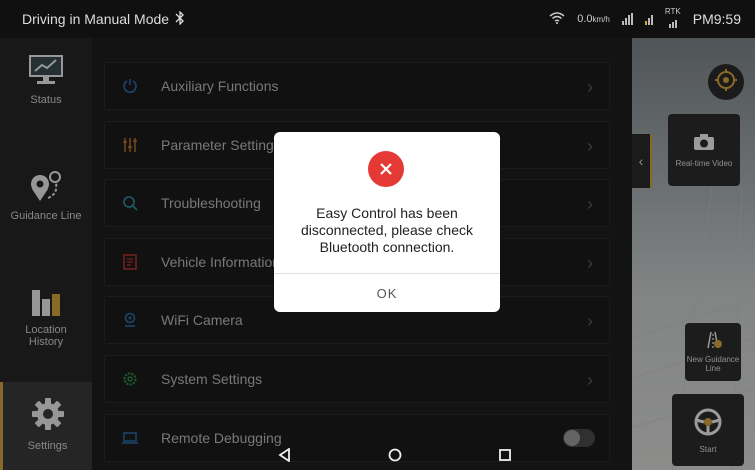  I want to click on rtk-signal-icon, so click(672, 22).